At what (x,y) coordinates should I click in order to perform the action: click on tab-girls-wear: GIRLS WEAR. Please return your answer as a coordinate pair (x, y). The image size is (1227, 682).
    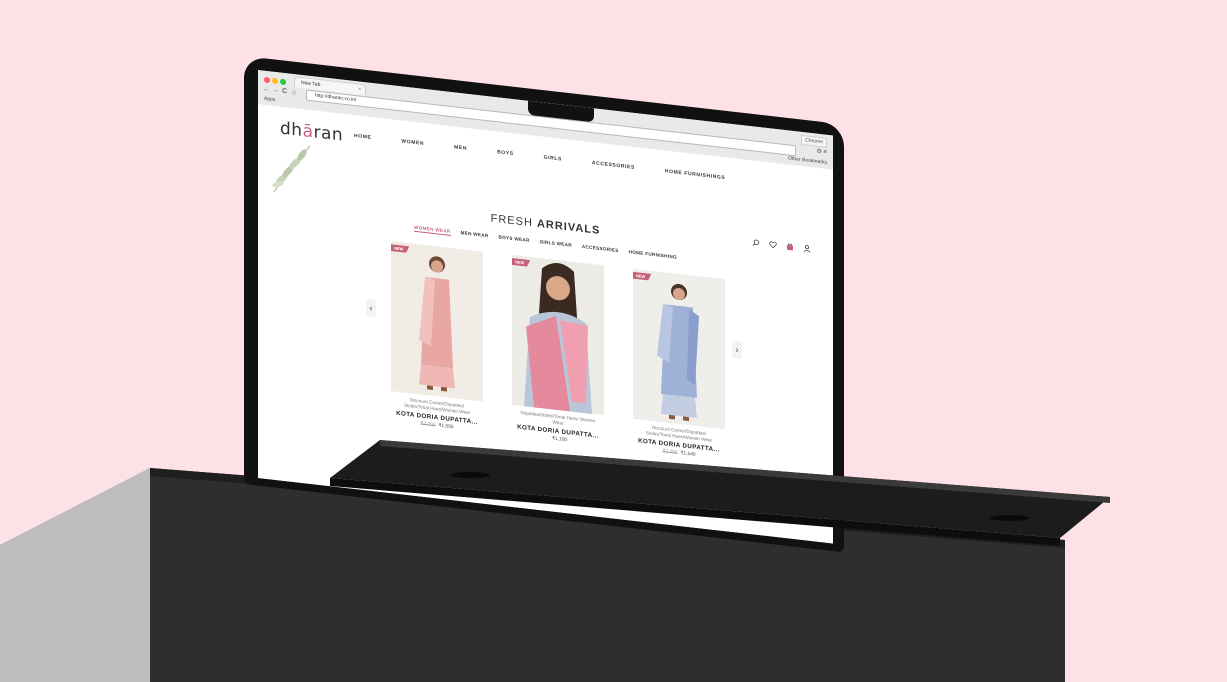
    Looking at the image, I should click on (556, 244).